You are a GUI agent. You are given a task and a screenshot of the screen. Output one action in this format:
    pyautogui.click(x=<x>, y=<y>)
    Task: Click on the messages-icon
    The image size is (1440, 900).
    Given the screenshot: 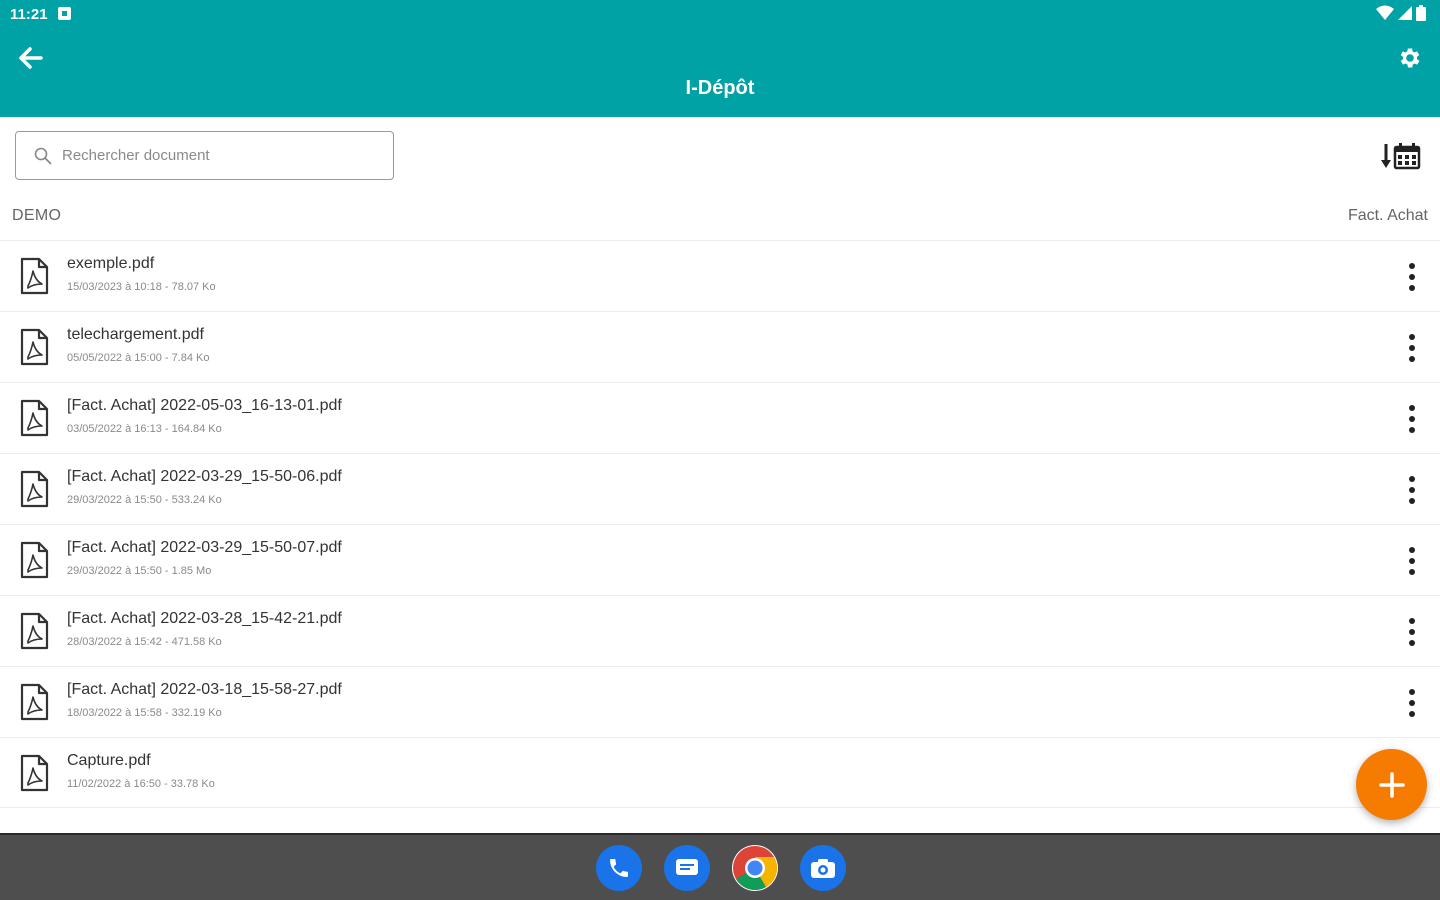 What is the action you would take?
    pyautogui.click(x=687, y=867)
    